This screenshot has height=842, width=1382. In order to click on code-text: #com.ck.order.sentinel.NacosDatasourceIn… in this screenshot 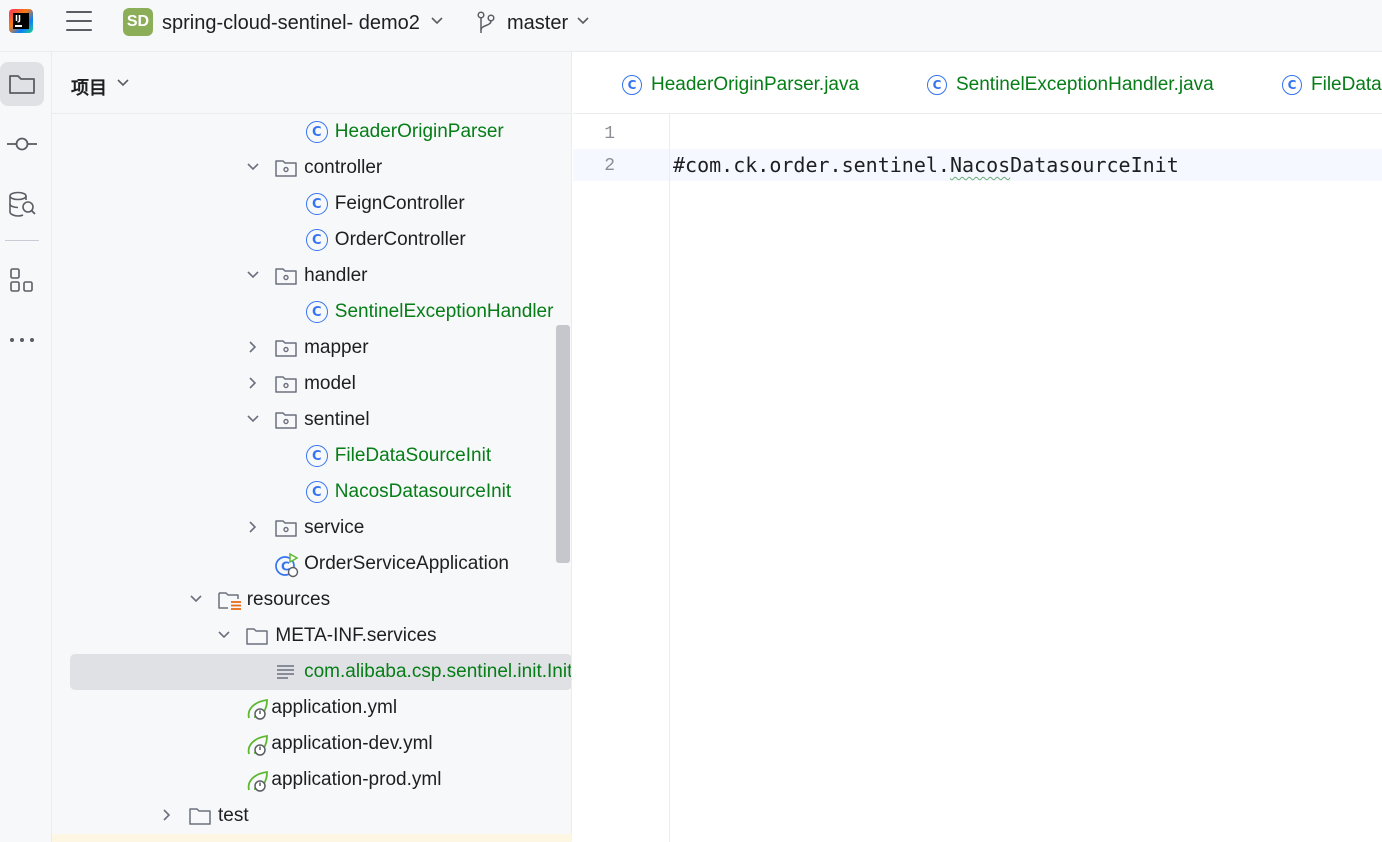, I will do `click(926, 165)`.